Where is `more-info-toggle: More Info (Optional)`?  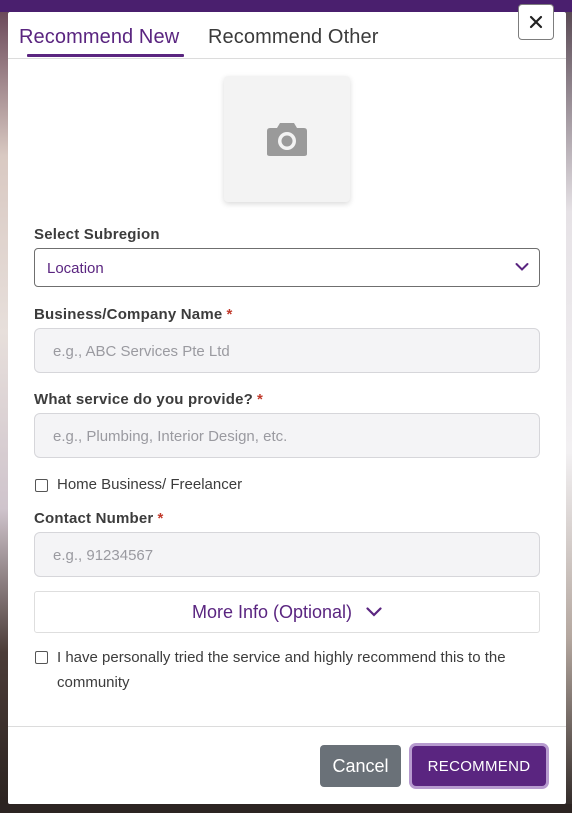 more-info-toggle: More Info (Optional) is located at coordinates (287, 612).